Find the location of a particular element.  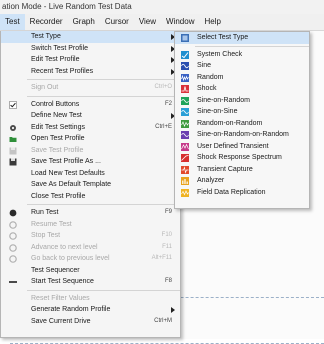

menu-help: Help is located at coordinates (212, 22).